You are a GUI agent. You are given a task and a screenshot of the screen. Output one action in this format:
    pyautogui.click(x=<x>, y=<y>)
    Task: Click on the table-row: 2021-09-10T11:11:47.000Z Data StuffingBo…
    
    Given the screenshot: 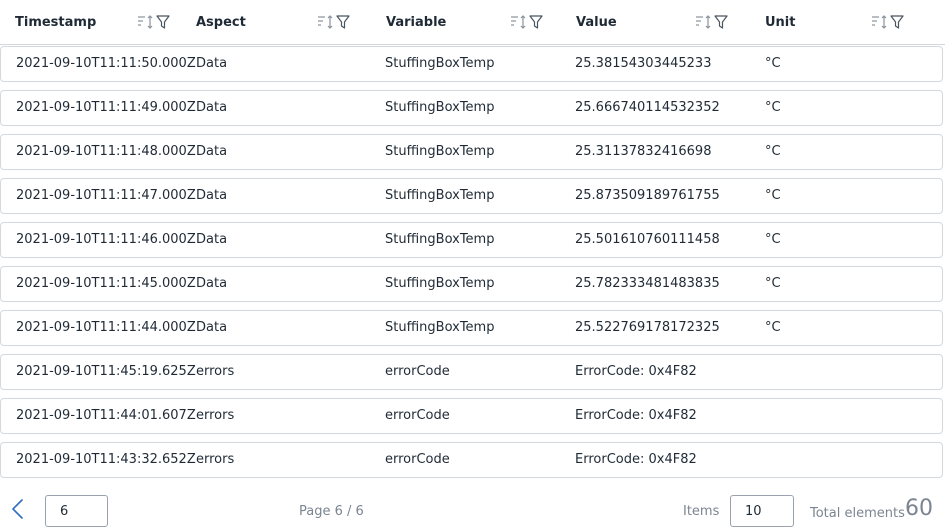 What is the action you would take?
    pyautogui.click(x=471, y=196)
    